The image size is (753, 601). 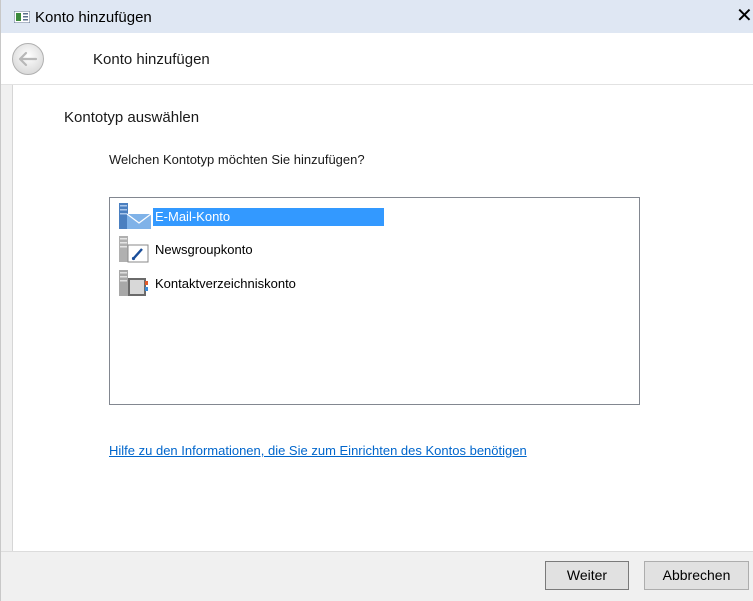 What do you see at coordinates (133, 283) in the screenshot?
I see `directory-account-icon` at bounding box center [133, 283].